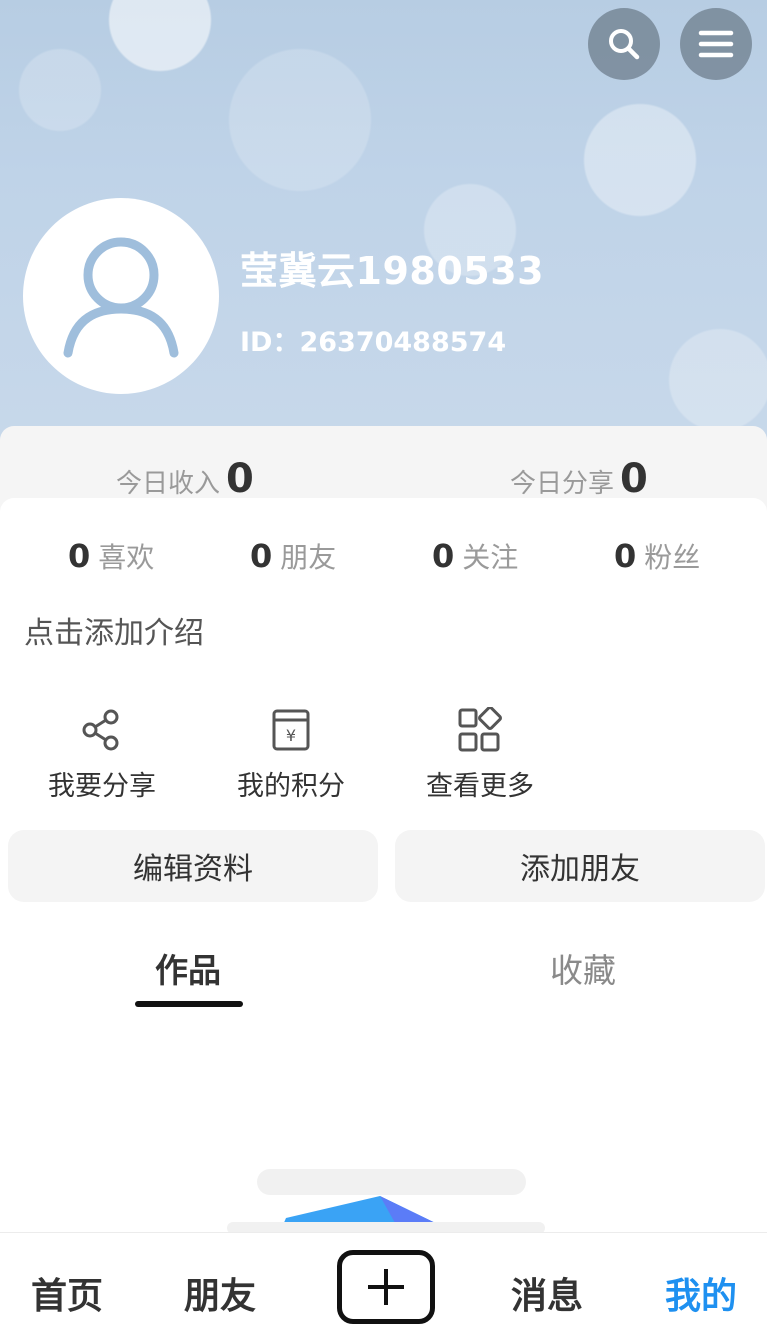 The image size is (767, 1326). I want to click on nav-home: 首页, so click(67, 1293).